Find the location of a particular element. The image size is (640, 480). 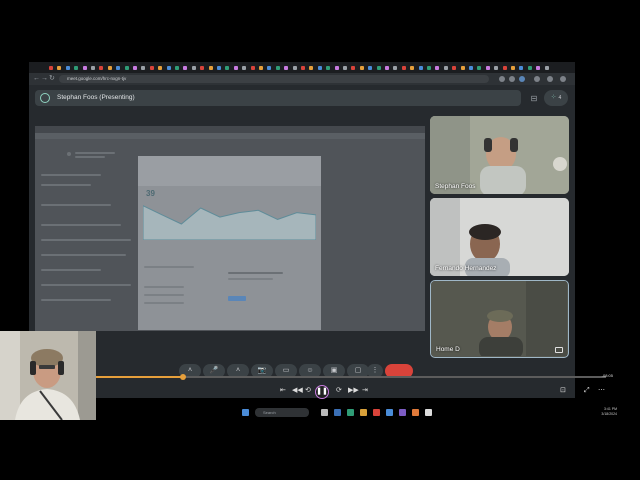

maximize-icon is located at coordinates (550, 79).